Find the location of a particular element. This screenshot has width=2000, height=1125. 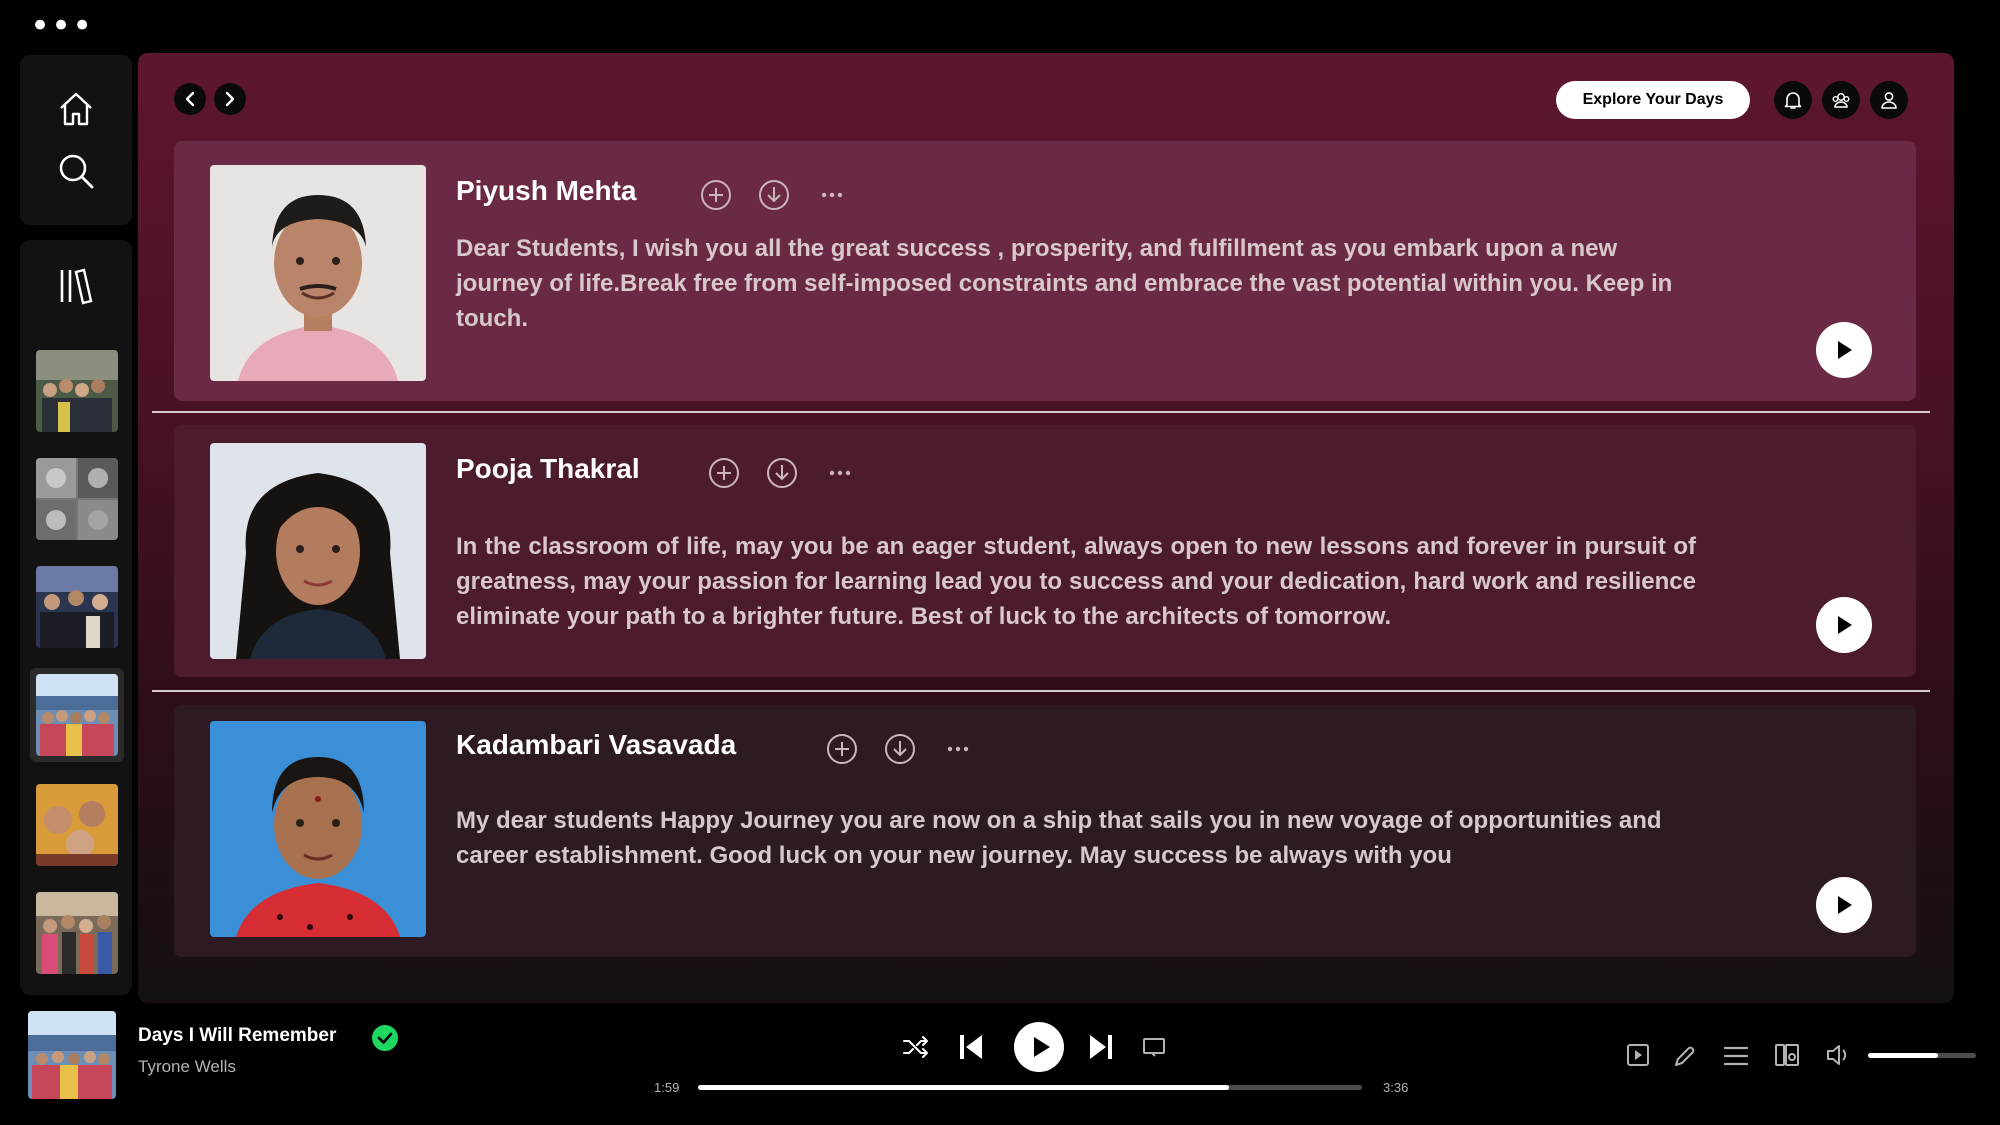

profile-icon is located at coordinates (1889, 100).